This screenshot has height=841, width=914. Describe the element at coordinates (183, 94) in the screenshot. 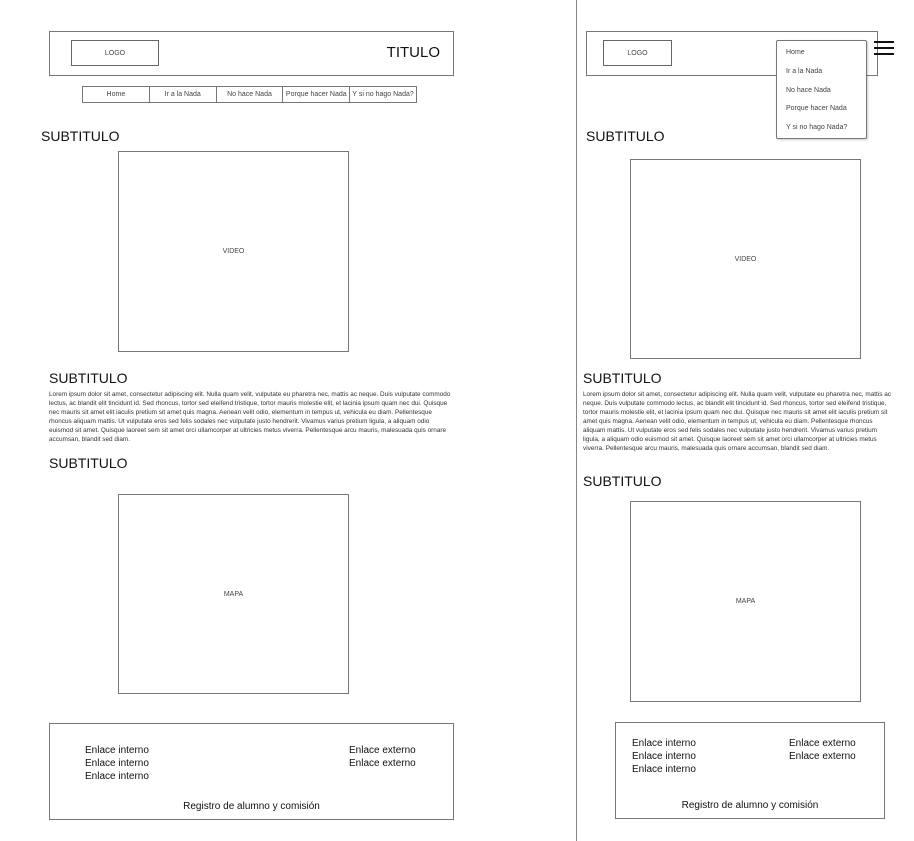

I see `nav-item-ir-a-la-nada: Ir a la Nada` at that location.